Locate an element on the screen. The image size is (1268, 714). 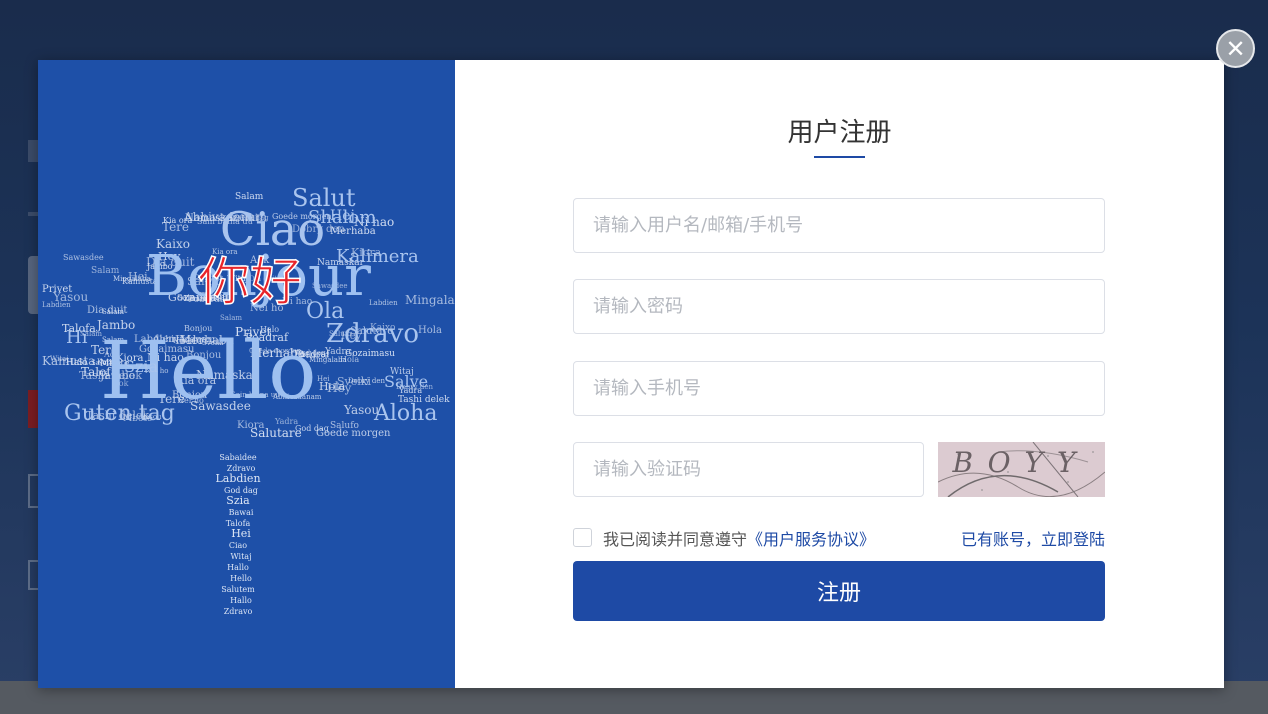
captcha-image: BOYY is located at coordinates (1021, 469).